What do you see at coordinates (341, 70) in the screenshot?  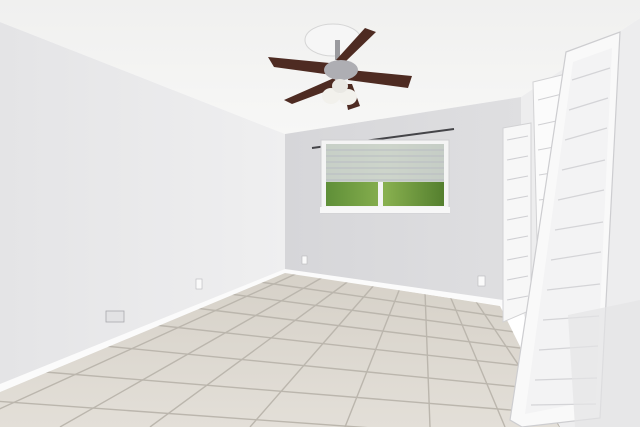 I see `fan-motor-housing` at bounding box center [341, 70].